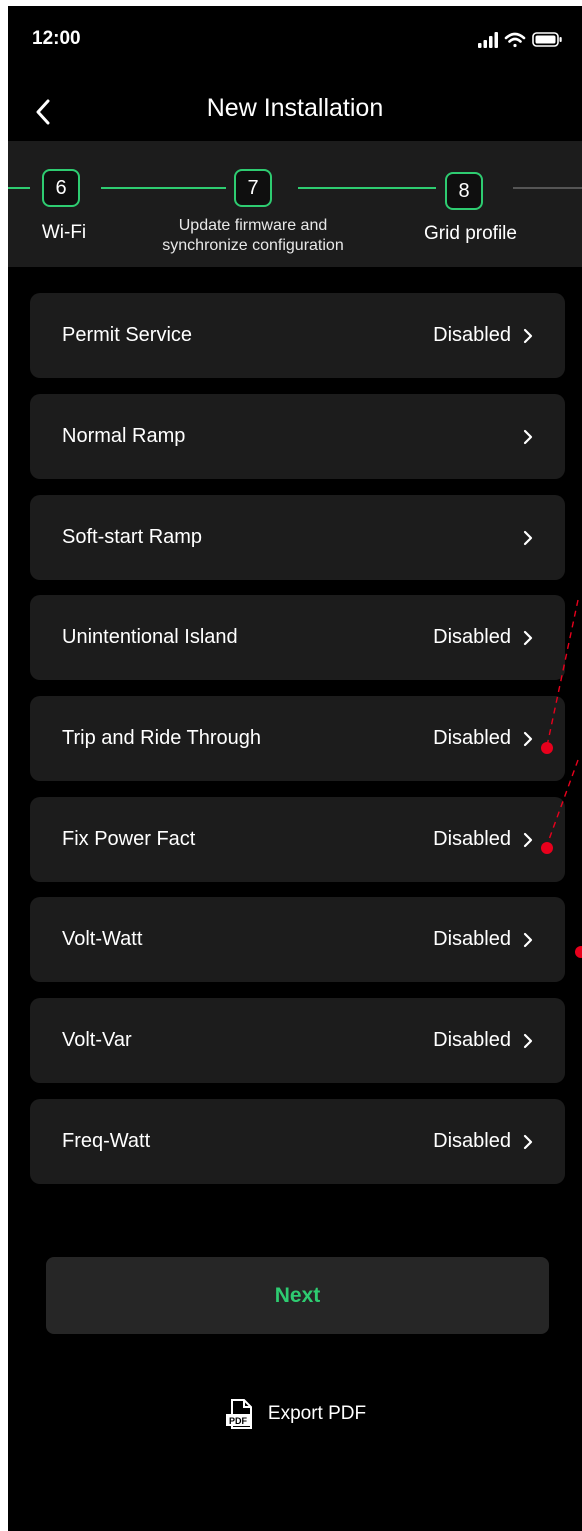 The image size is (582, 1531). What do you see at coordinates (56, 38) in the screenshot?
I see `status-time: 12:00` at bounding box center [56, 38].